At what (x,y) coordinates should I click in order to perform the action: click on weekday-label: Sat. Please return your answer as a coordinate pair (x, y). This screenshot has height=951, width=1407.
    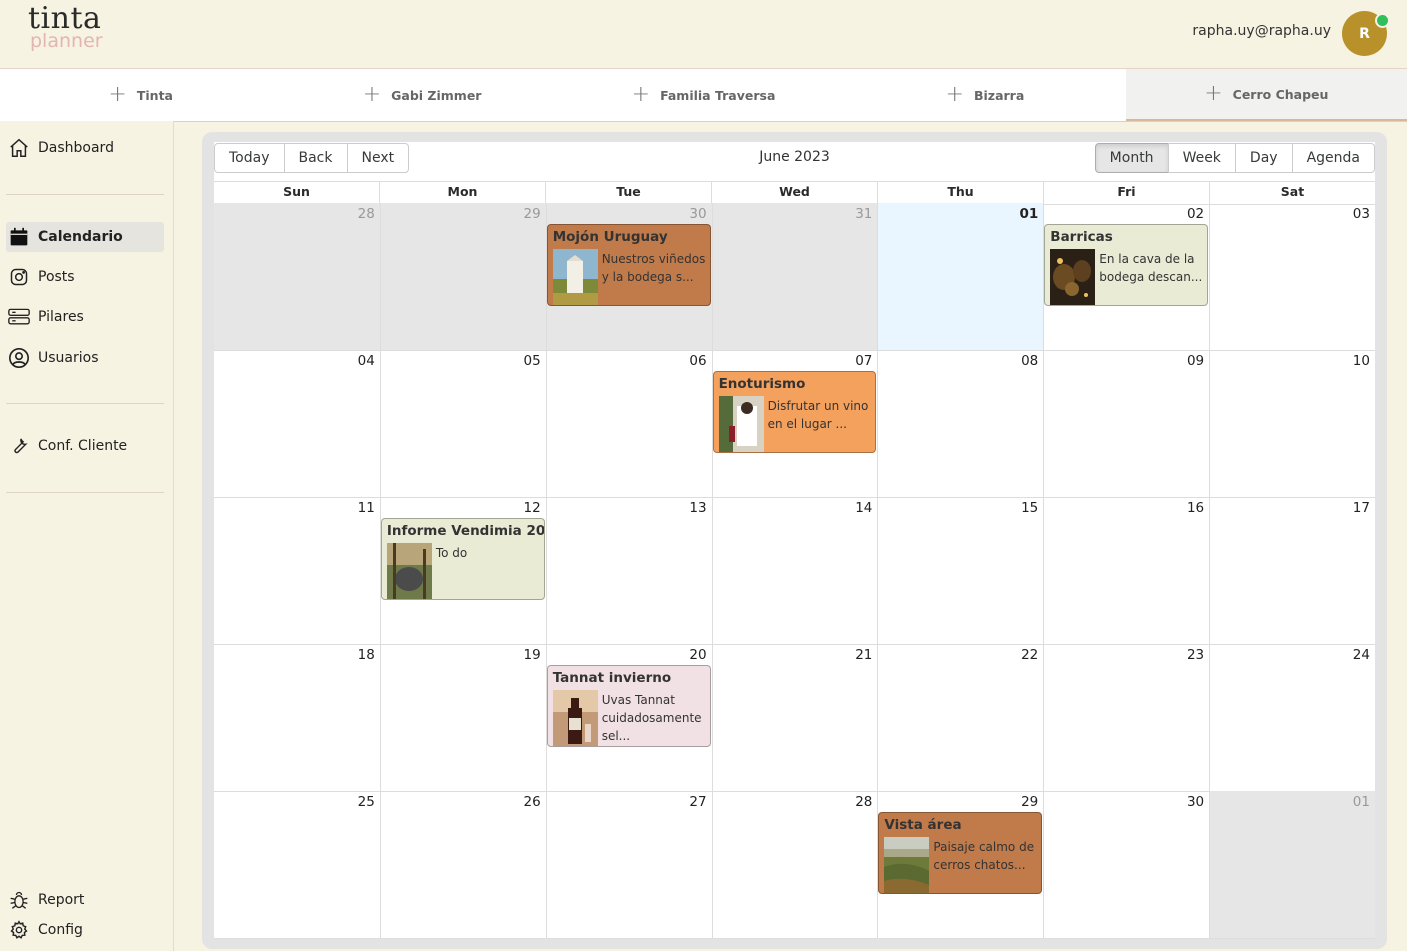
    Looking at the image, I should click on (1292, 193).